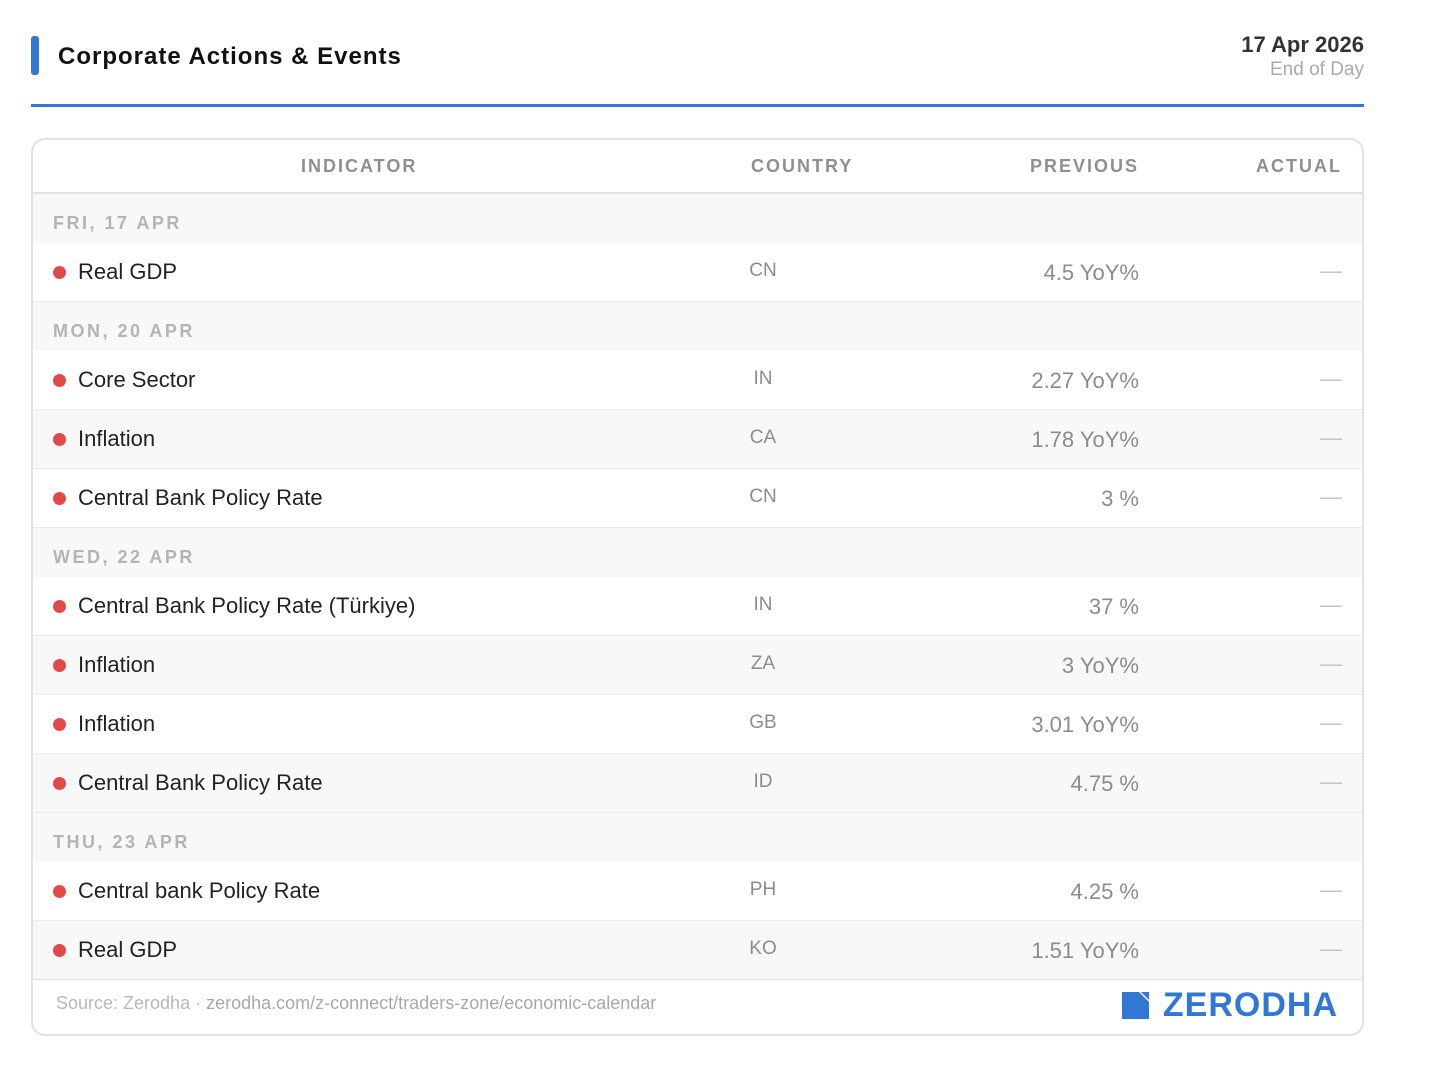 This screenshot has height=1075, width=1456. What do you see at coordinates (763, 781) in the screenshot?
I see `country-code: ID` at bounding box center [763, 781].